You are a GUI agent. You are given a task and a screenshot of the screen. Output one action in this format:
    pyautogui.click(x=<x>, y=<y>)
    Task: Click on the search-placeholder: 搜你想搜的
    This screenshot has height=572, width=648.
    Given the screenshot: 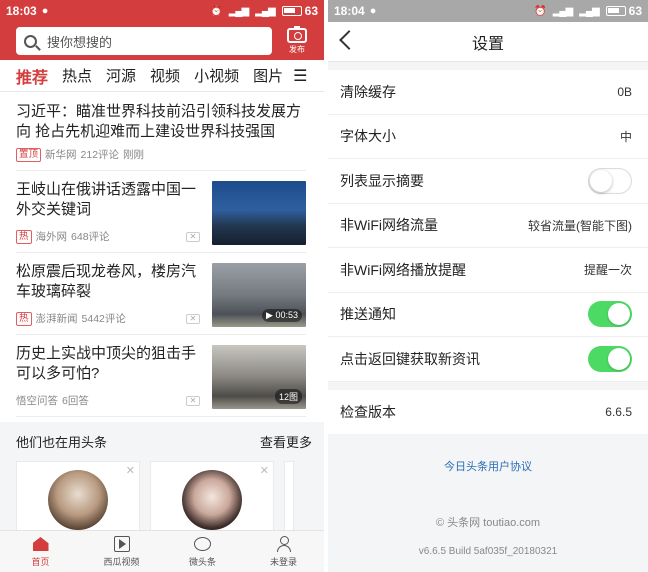 What is the action you would take?
    pyautogui.click(x=80, y=42)
    